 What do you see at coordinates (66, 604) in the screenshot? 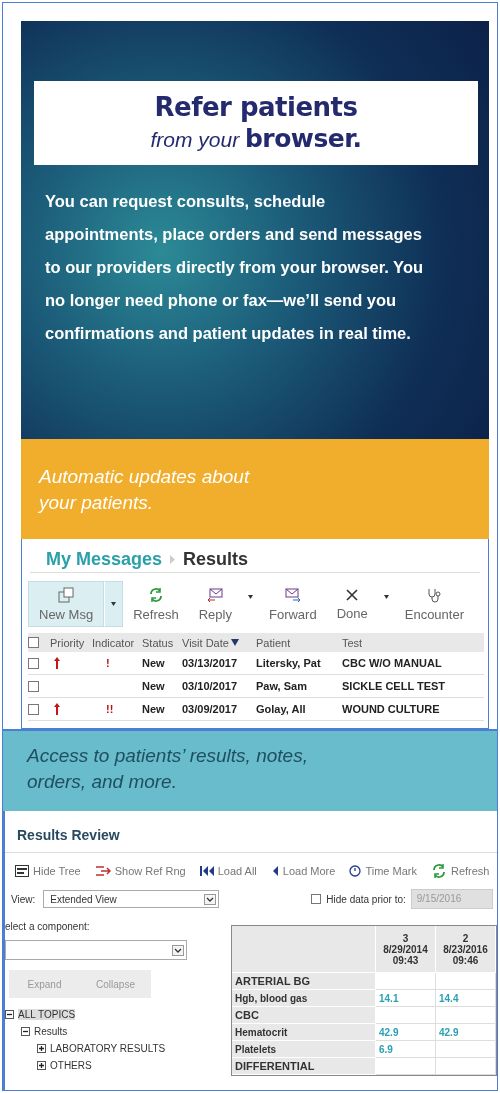
I see `toolbar-button: New Msg` at bounding box center [66, 604].